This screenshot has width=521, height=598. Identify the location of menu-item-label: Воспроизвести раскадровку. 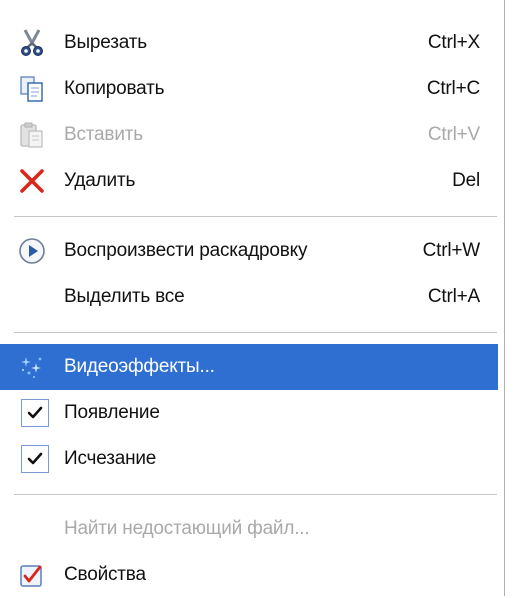
(186, 250).